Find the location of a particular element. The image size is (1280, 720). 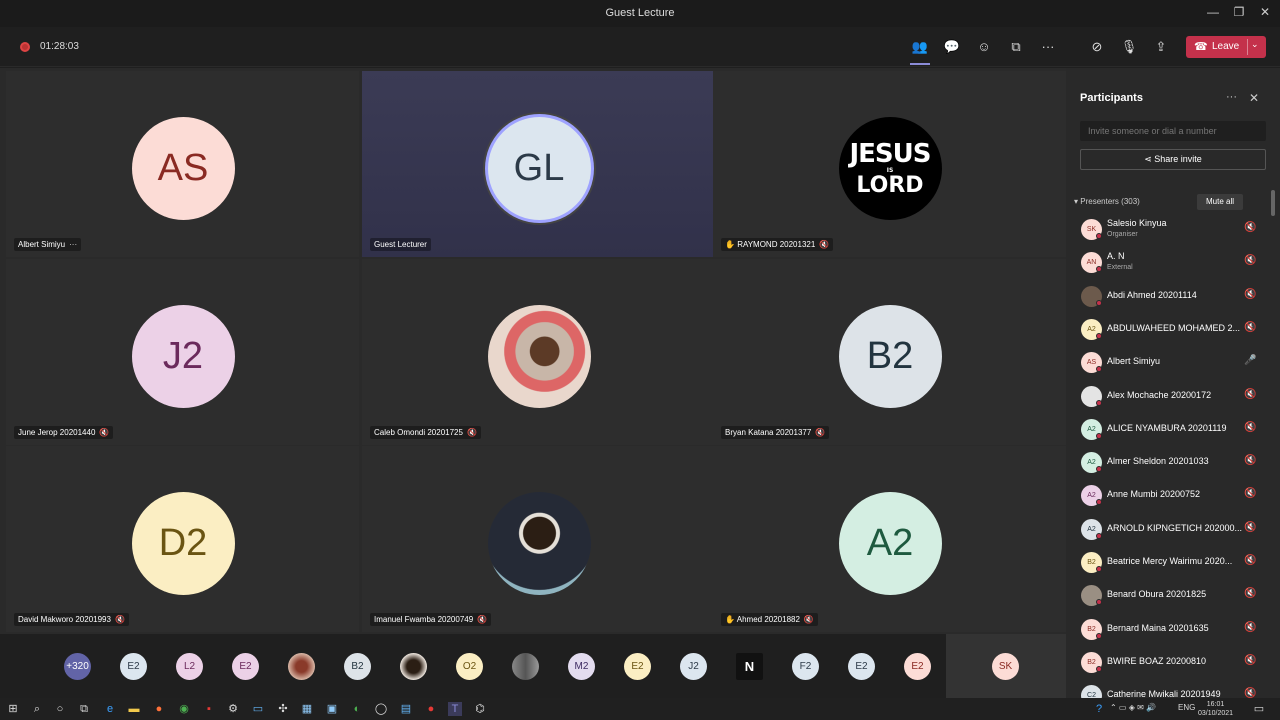

avatar-chip: J2 is located at coordinates (693, 666).